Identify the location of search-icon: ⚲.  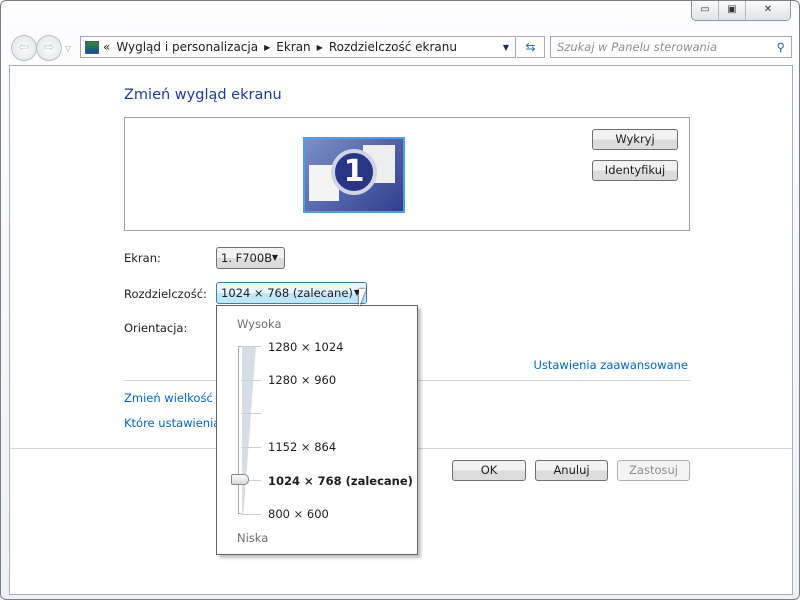
(781, 47).